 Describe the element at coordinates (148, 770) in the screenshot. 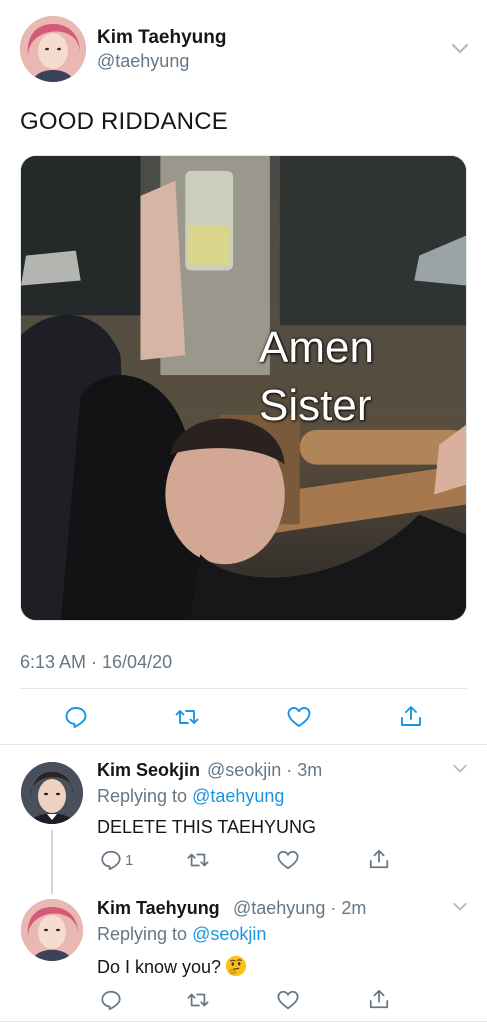

I see `reply-author-name: Kim Seokjin` at that location.